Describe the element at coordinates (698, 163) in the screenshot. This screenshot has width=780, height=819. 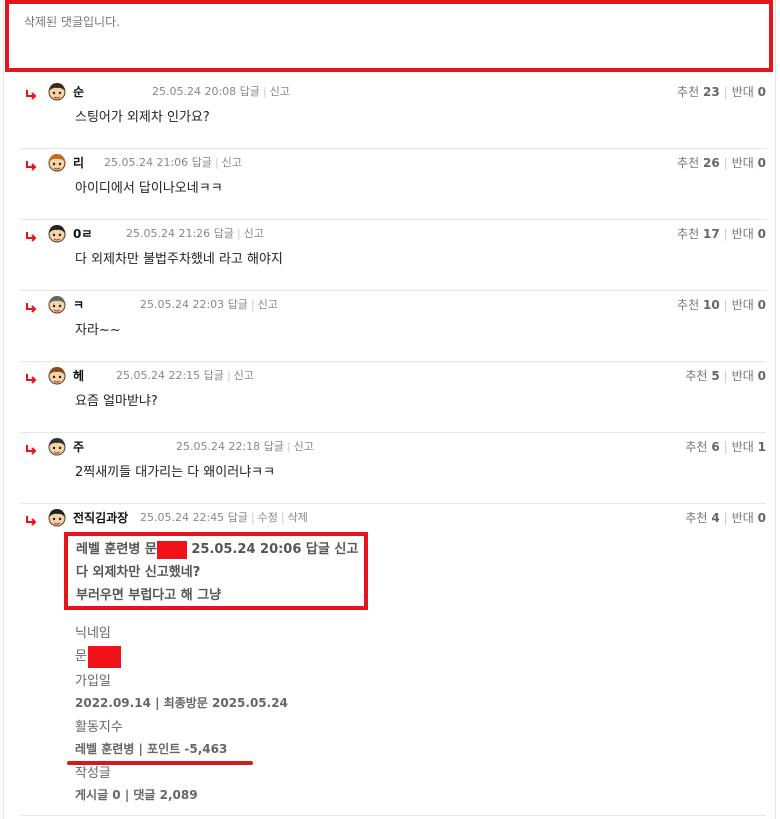
I see `recommend-button: 추천 26` at that location.